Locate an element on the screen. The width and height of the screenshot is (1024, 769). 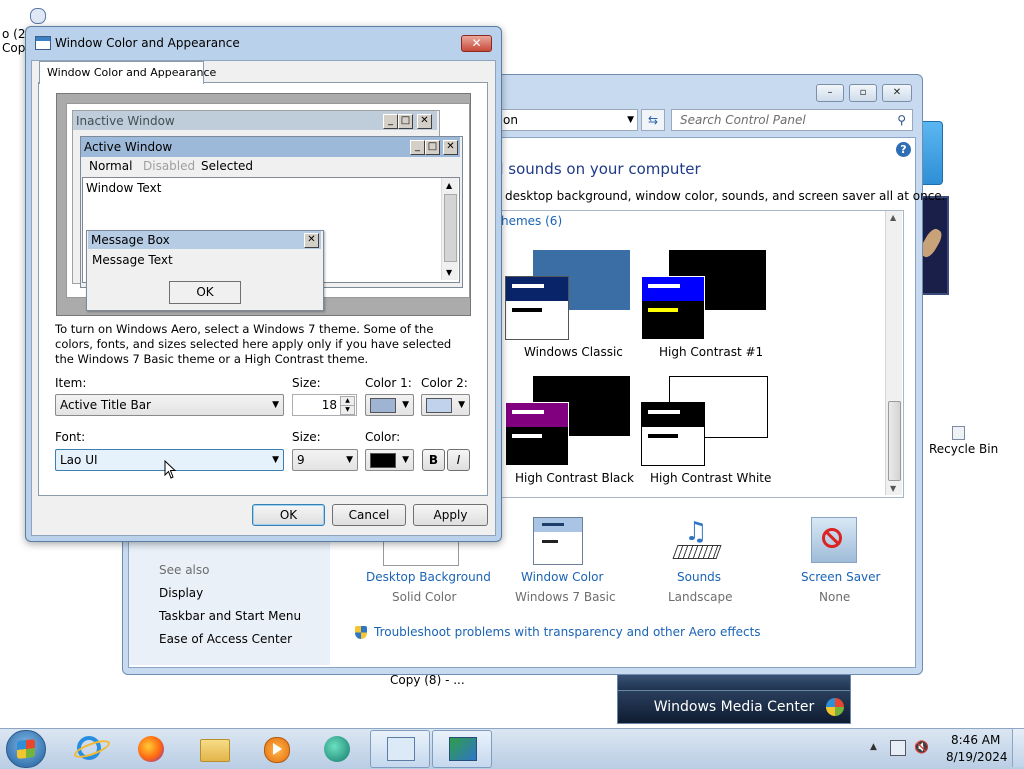
dialog-close-button: ✕ is located at coordinates (476, 43).